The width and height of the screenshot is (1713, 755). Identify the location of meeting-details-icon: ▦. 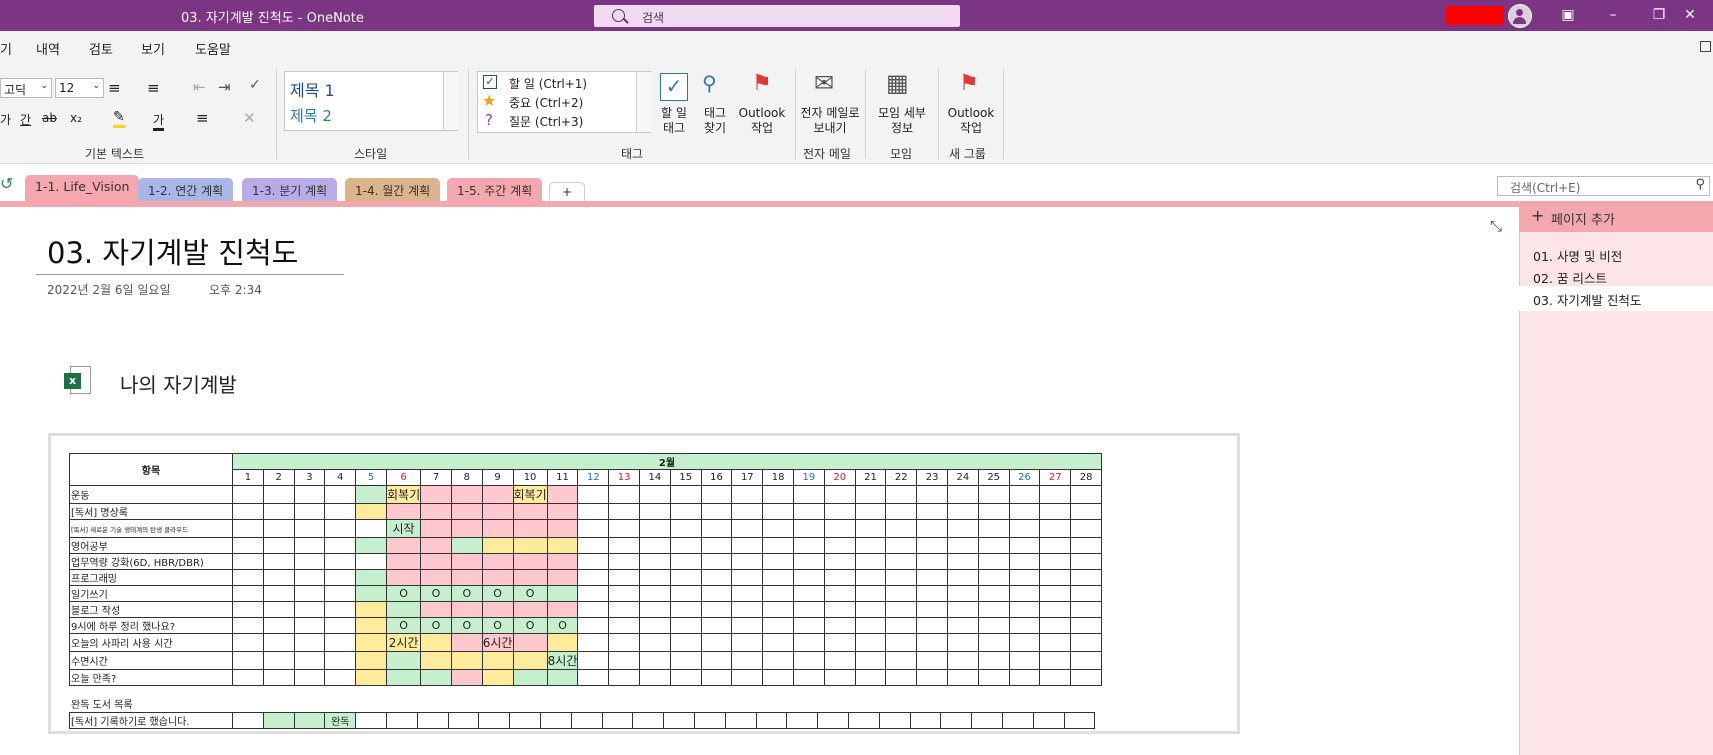
(897, 83).